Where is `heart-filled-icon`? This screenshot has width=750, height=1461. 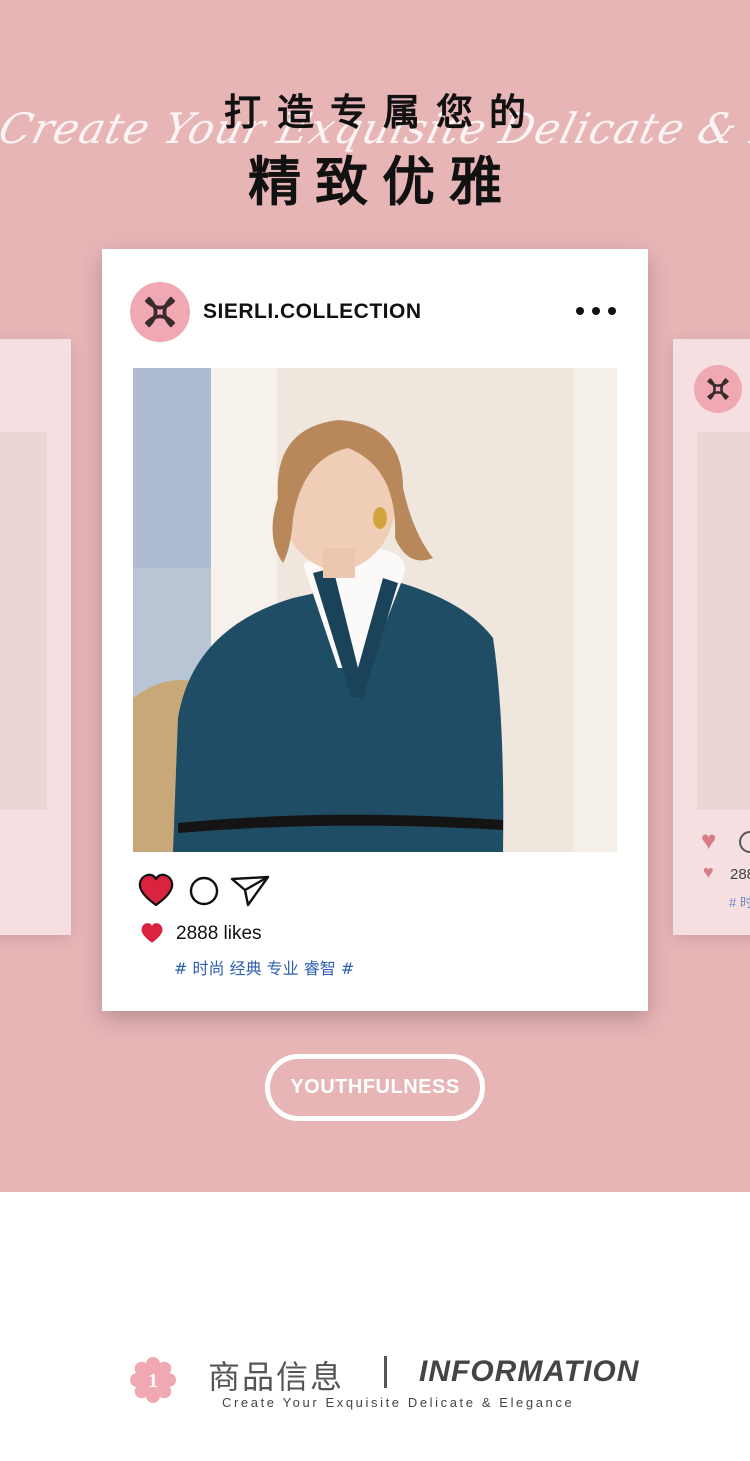
heart-filled-icon is located at coordinates (156, 890).